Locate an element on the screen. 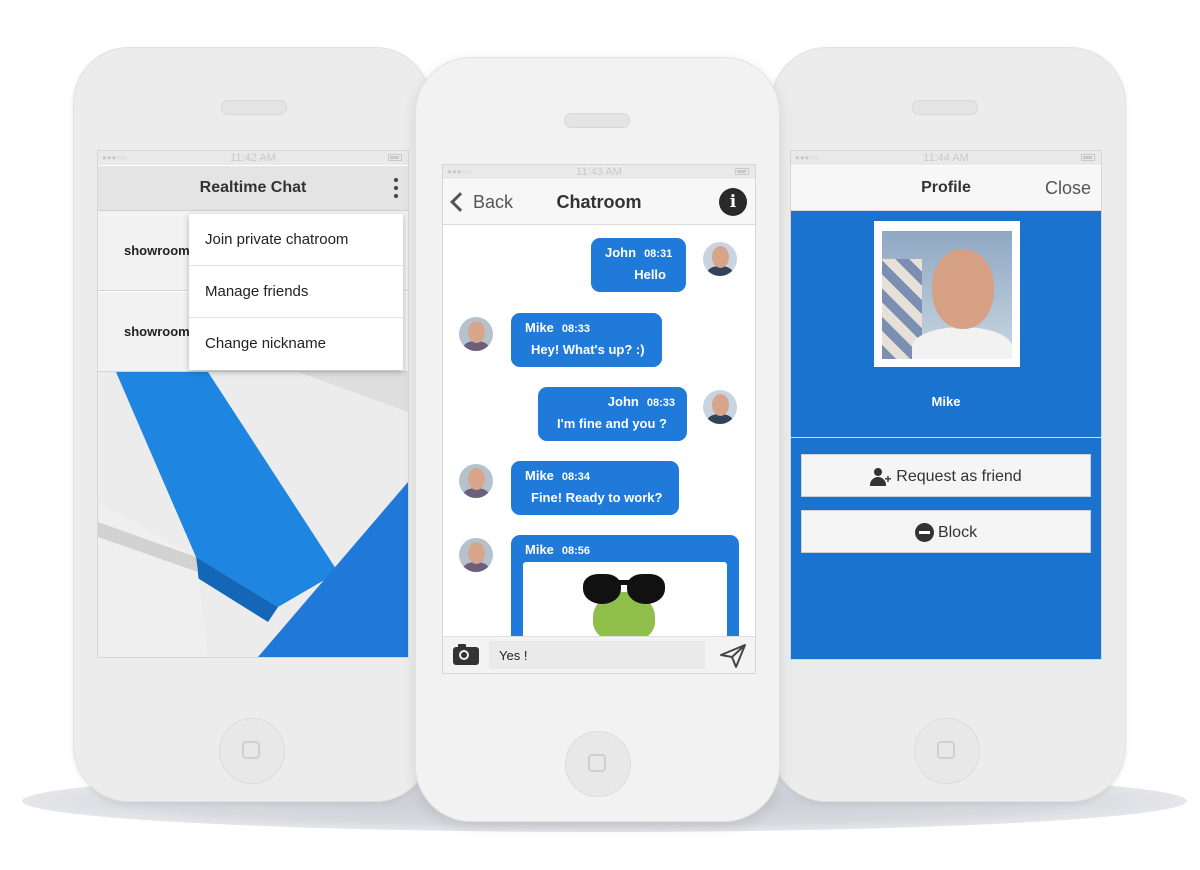 The width and height of the screenshot is (1200, 870). menu-item-change-nickname: Change nickname is located at coordinates (296, 343).